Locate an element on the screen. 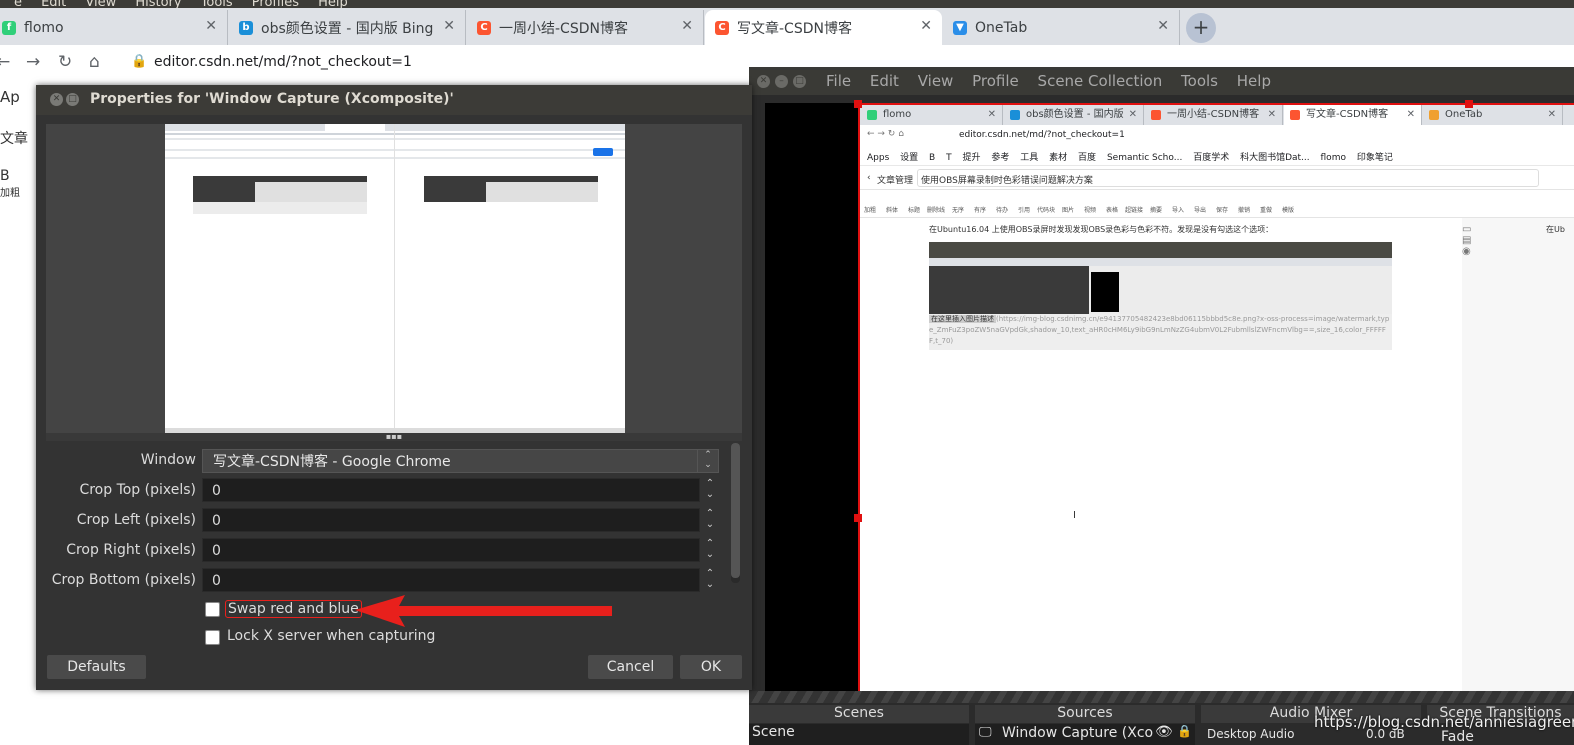 This screenshot has height=745, width=1574. crop-right-input: 0 is located at coordinates (451, 550).